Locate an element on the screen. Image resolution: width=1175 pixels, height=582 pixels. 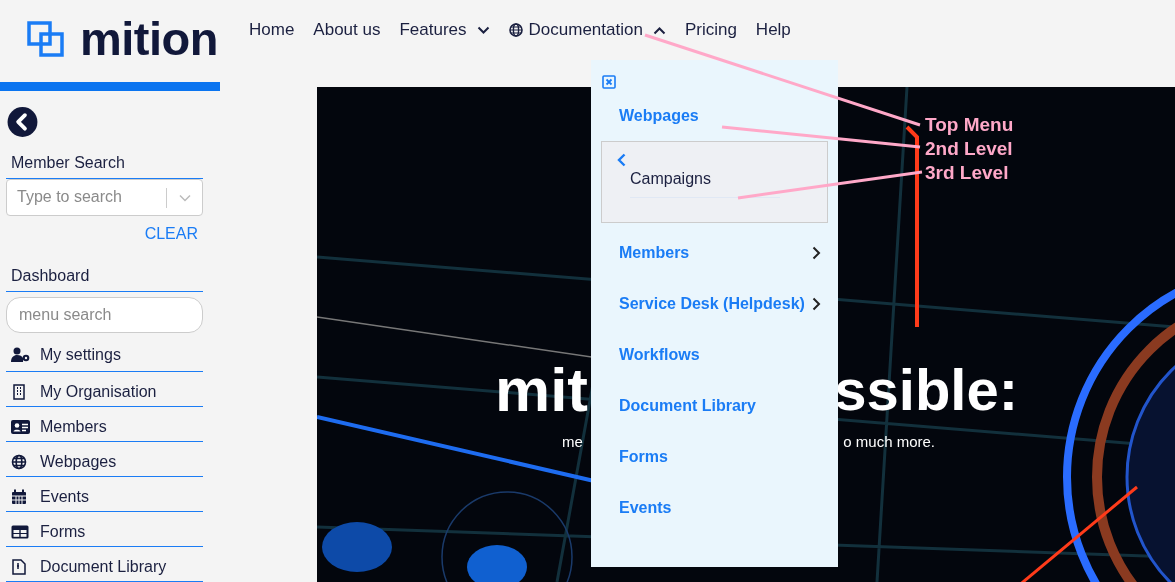
hero-headline: ssible: is located at coordinates (926, 390).